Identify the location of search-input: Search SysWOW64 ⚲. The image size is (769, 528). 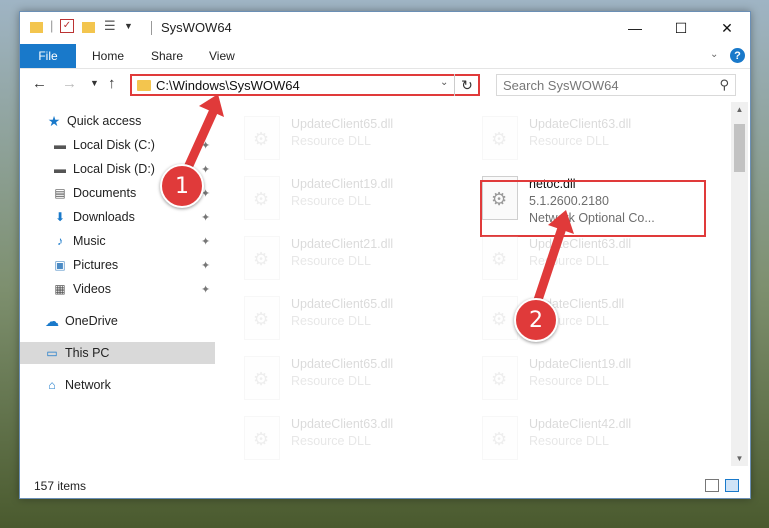
(616, 85).